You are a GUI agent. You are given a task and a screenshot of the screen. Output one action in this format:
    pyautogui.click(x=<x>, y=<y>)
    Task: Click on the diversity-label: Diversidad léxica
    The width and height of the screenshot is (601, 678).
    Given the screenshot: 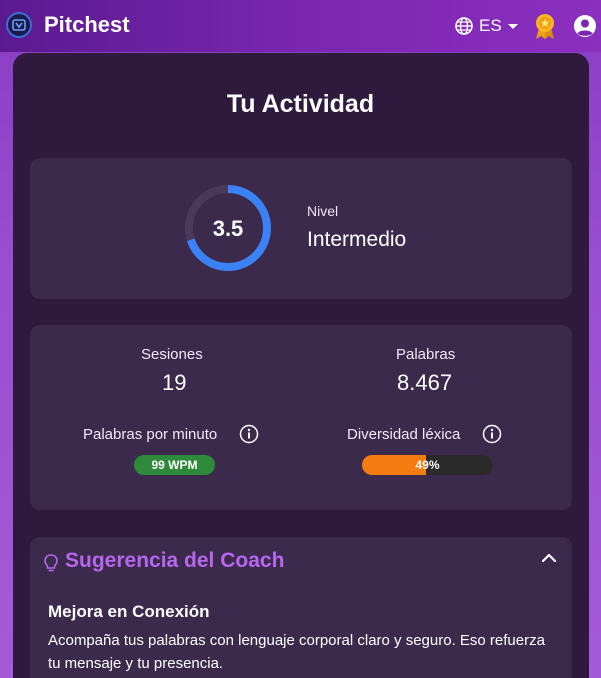 What is the action you would take?
    pyautogui.click(x=404, y=434)
    